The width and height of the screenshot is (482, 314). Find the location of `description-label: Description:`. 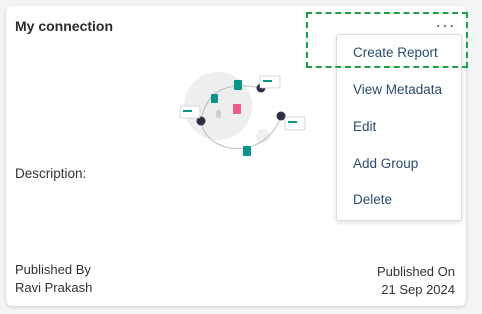

description-label: Description: is located at coordinates (51, 173).